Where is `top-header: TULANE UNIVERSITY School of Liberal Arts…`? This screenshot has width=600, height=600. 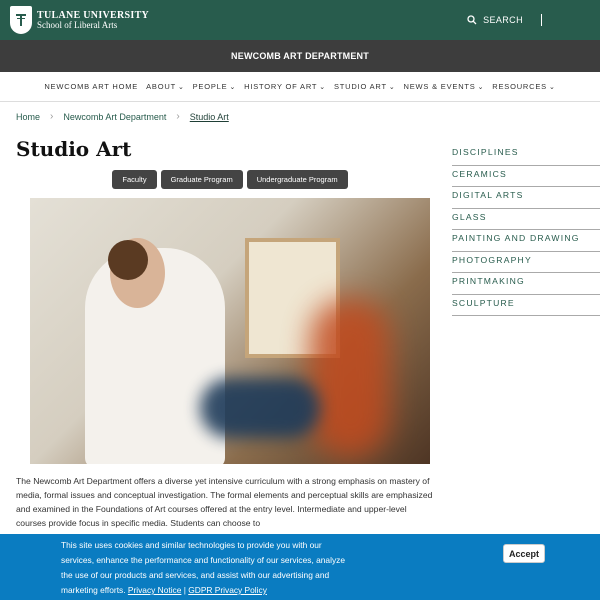
top-header: TULANE UNIVERSITY School of Liberal Arts… is located at coordinates (300, 20).